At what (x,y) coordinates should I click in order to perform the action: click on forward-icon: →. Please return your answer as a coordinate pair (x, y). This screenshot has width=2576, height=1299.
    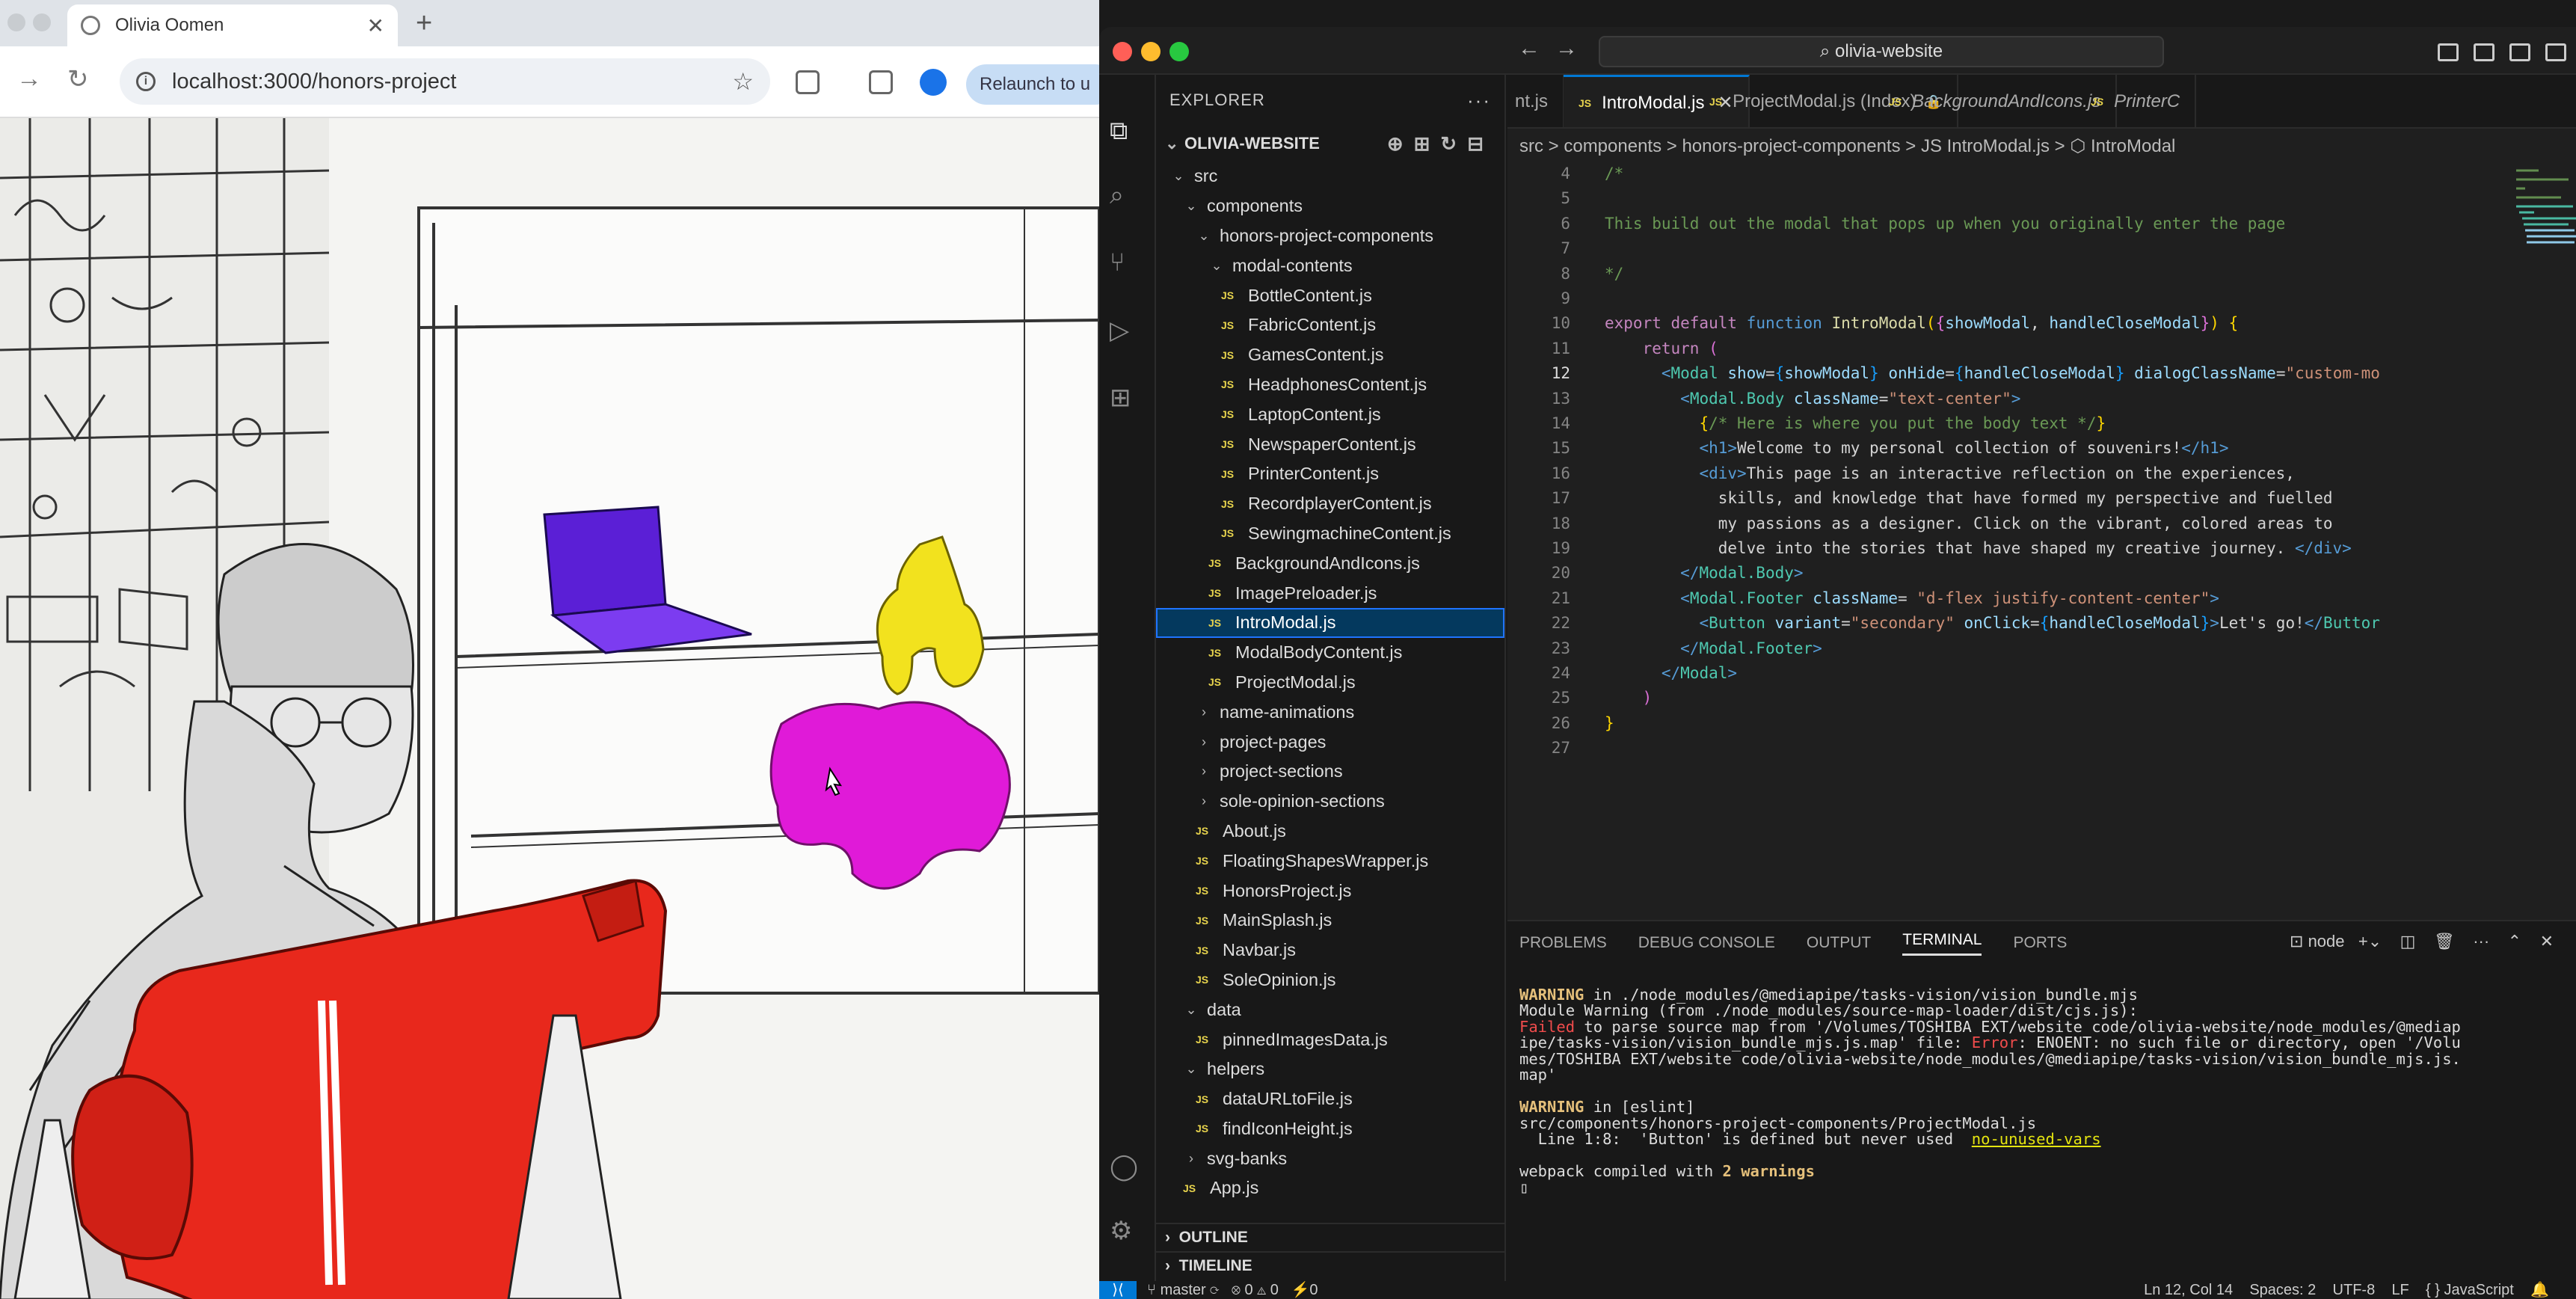
    Looking at the image, I should click on (29, 78).